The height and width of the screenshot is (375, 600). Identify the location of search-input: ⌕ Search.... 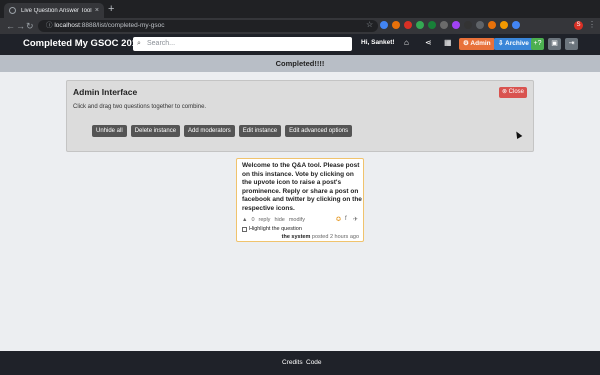
(242, 44).